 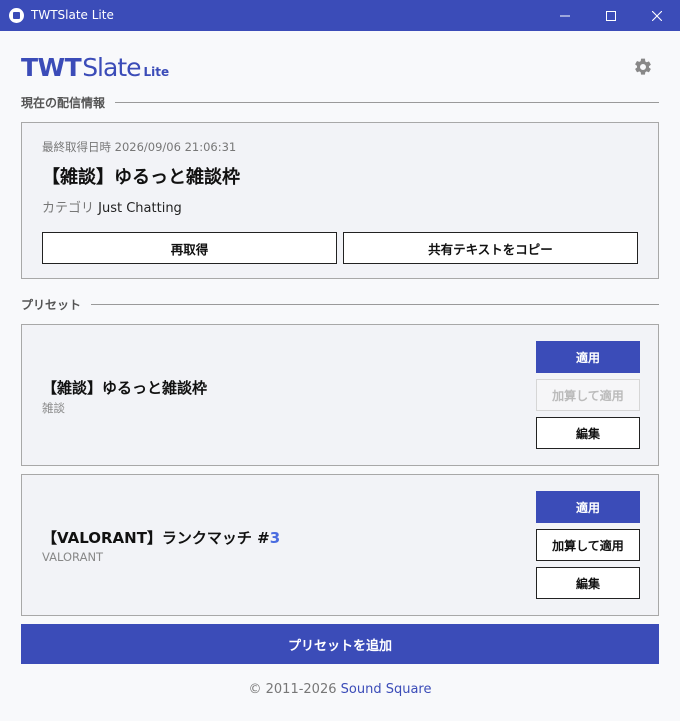 I want to click on preset-name-text: 【雑談】ゆるっと雑談枠, so click(x=125, y=388).